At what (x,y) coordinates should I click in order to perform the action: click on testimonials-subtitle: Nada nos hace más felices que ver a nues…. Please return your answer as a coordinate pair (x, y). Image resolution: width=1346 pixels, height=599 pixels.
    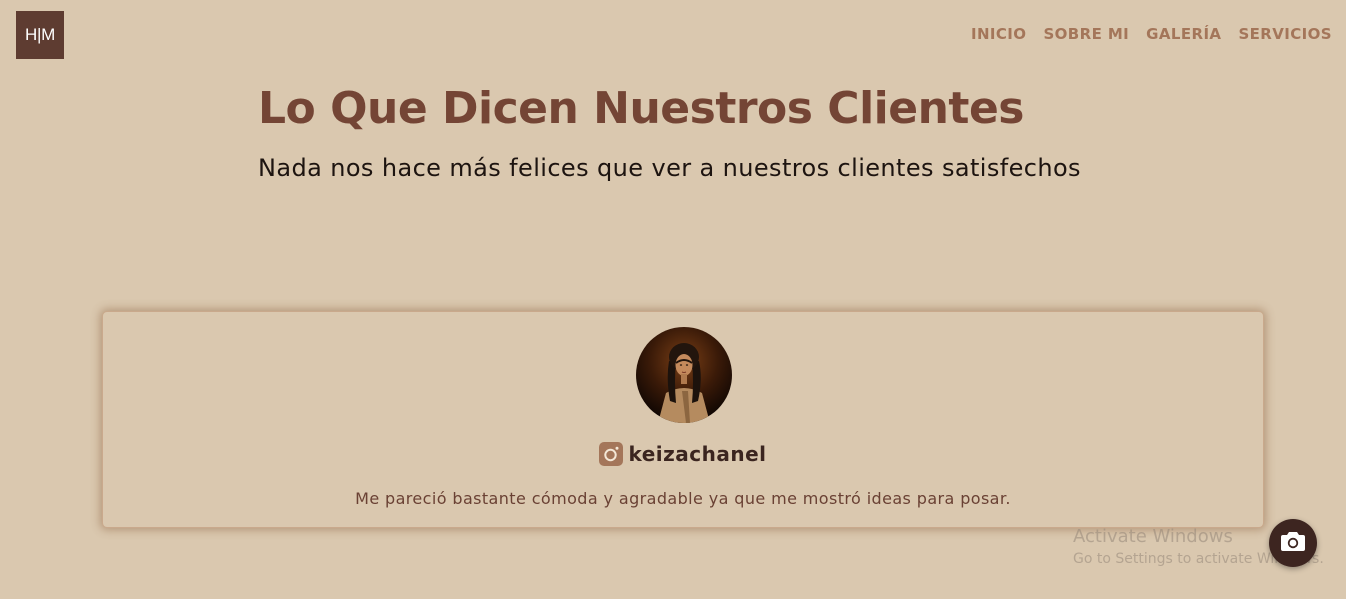
    Looking at the image, I should click on (669, 168).